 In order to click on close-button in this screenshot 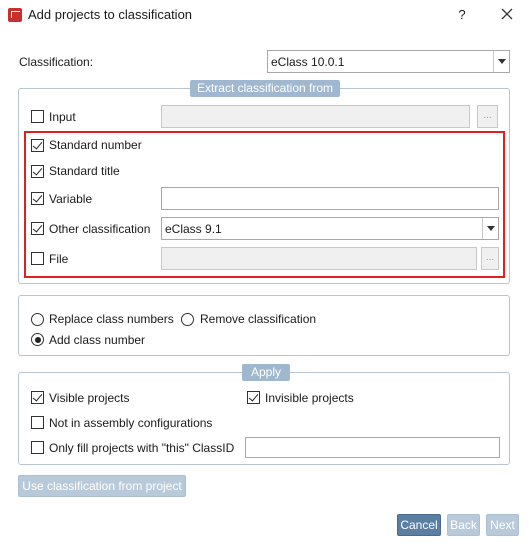, I will do `click(507, 15)`.